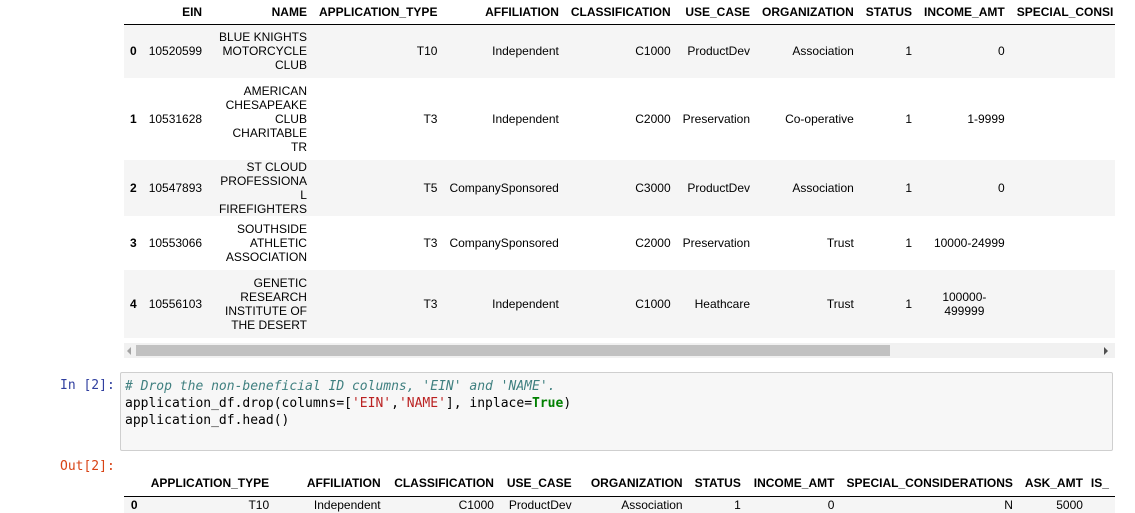  What do you see at coordinates (1062, 12) in the screenshot?
I see `column-header: SPECIAL_CONSI` at bounding box center [1062, 12].